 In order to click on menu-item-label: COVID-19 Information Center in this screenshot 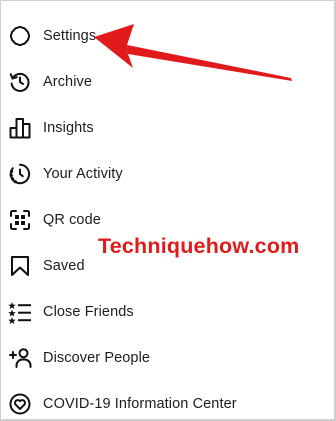, I will do `click(140, 404)`.